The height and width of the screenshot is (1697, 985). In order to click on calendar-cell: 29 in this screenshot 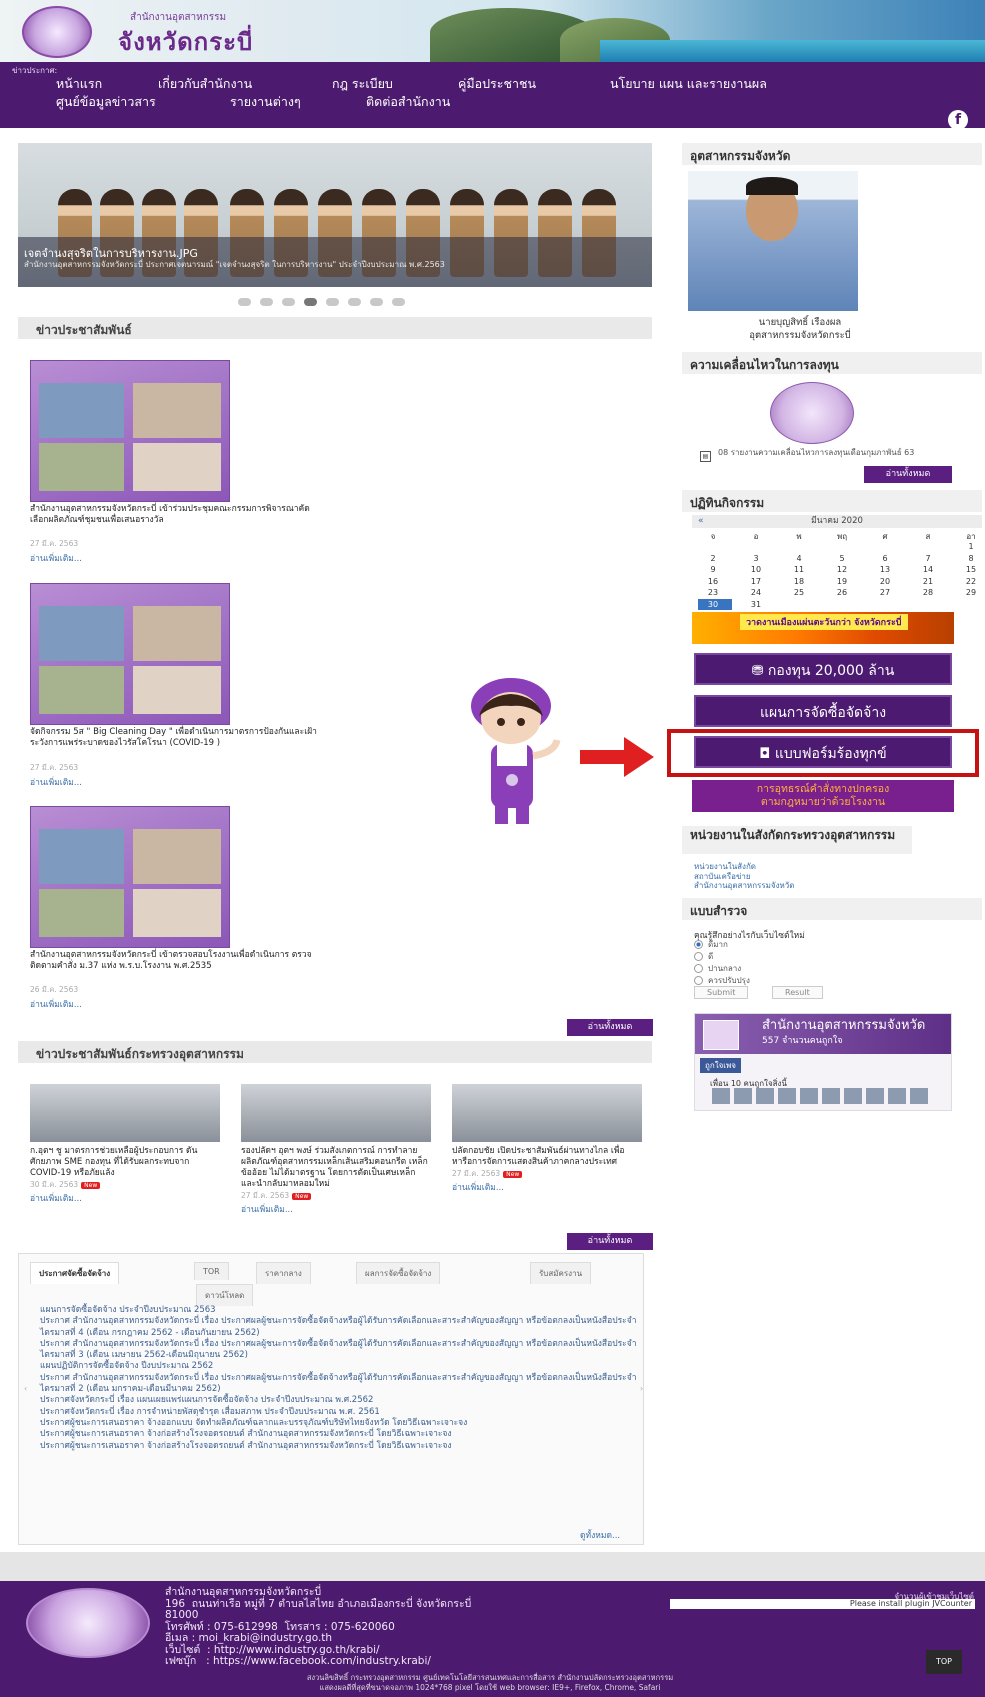, I will do `click(970, 592)`.